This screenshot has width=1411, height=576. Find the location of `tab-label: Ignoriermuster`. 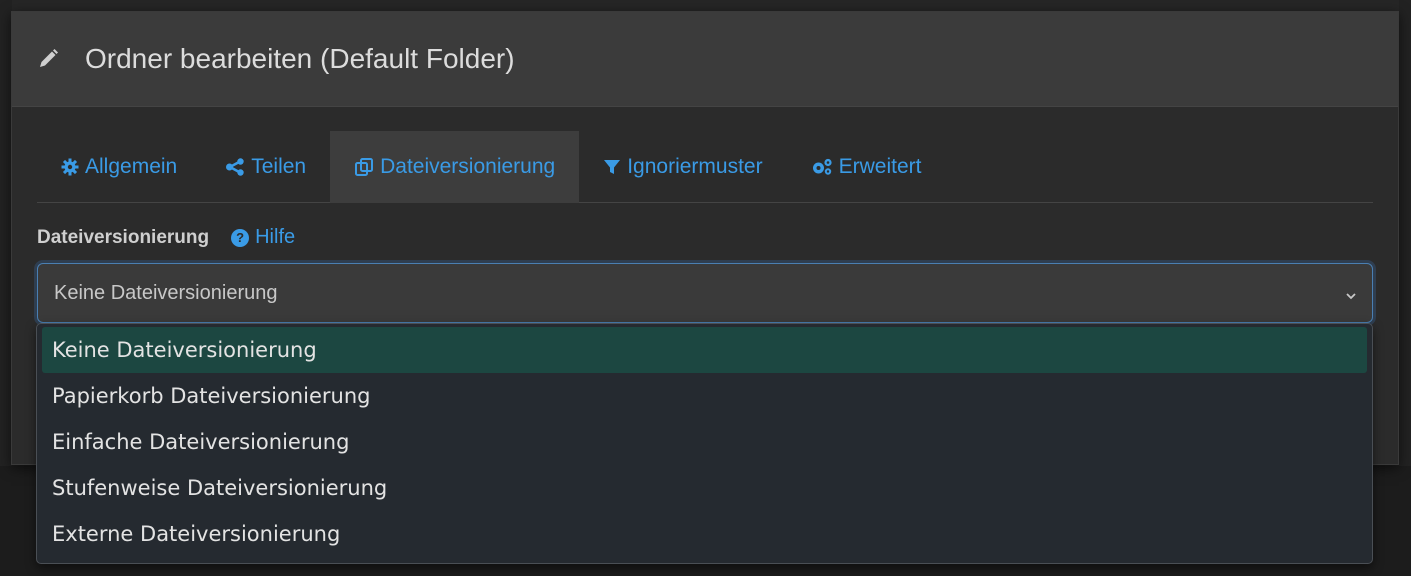

tab-label: Ignoriermuster is located at coordinates (695, 166).